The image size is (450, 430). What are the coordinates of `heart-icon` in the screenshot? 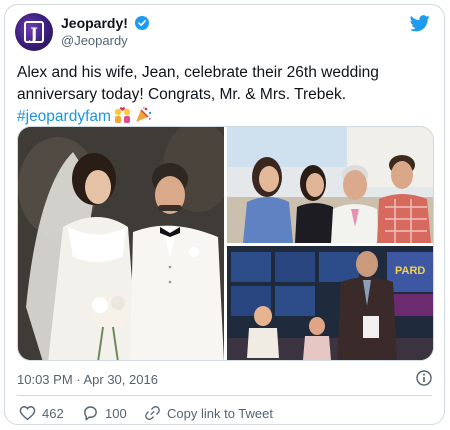 It's located at (27, 413).